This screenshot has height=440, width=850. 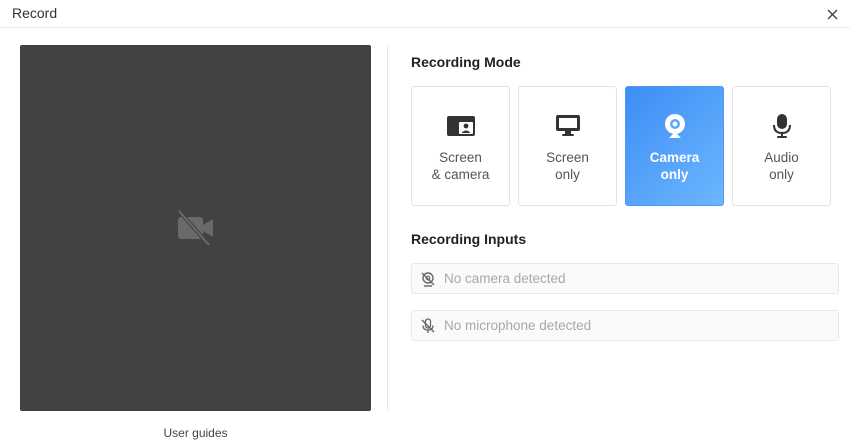 I want to click on user-guides-link: User guides, so click(x=195, y=433).